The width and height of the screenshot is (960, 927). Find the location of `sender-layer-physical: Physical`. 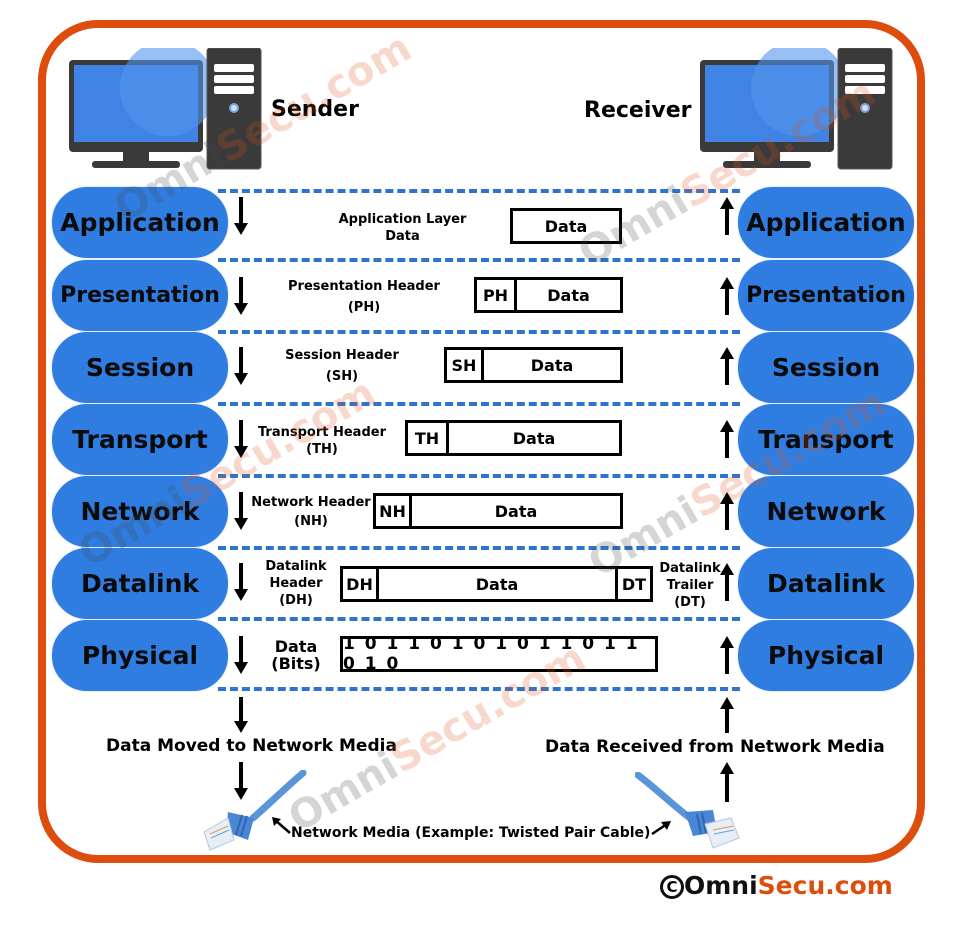

sender-layer-physical: Physical is located at coordinates (140, 655).